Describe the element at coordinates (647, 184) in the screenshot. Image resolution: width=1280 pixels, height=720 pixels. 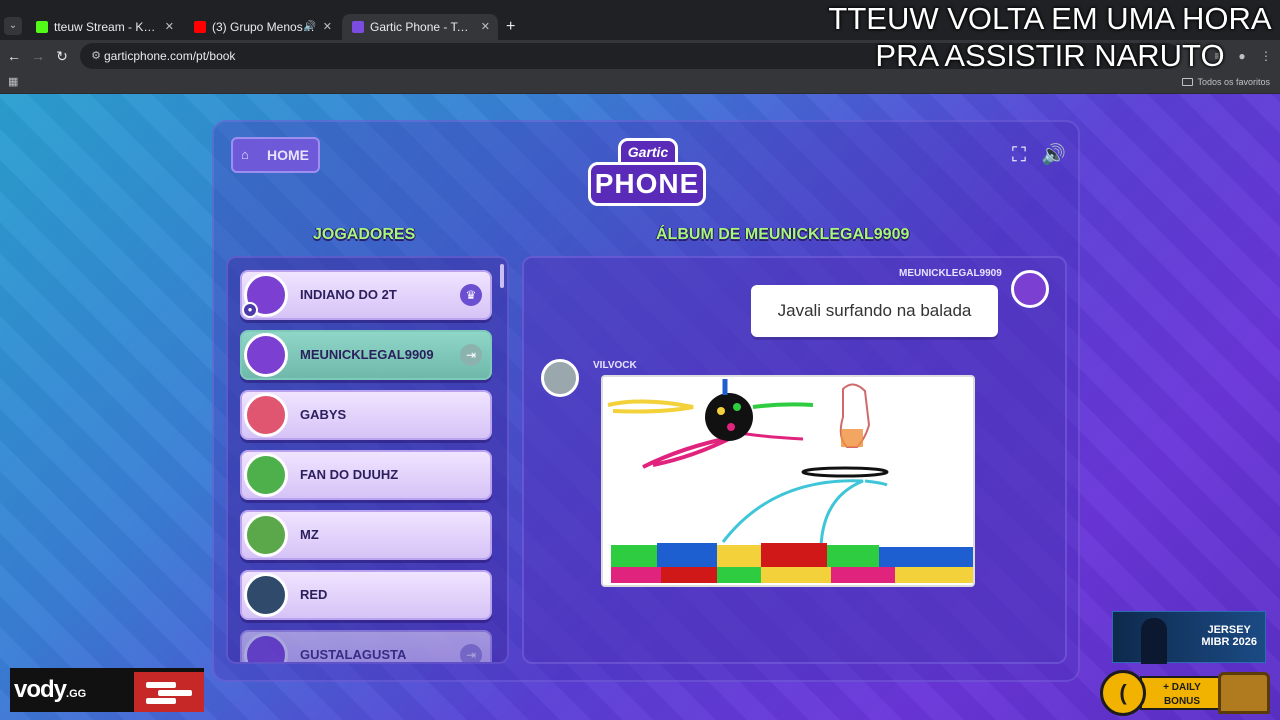
I see `logo-bottom-text: PHONE` at that location.